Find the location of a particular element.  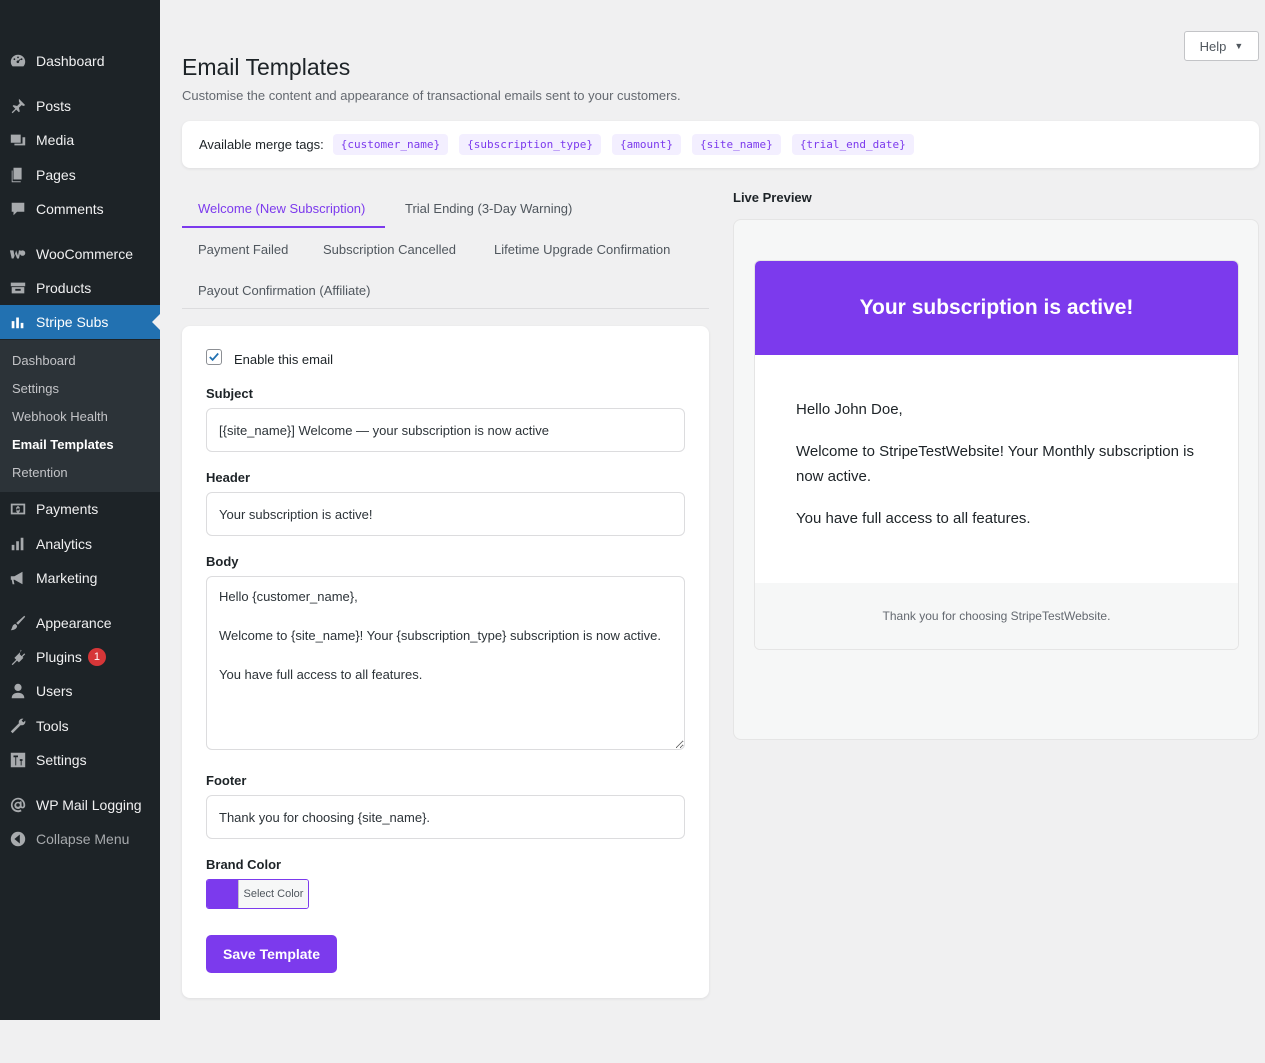

merge-tags-label: Available merge tags: is located at coordinates (261, 144).